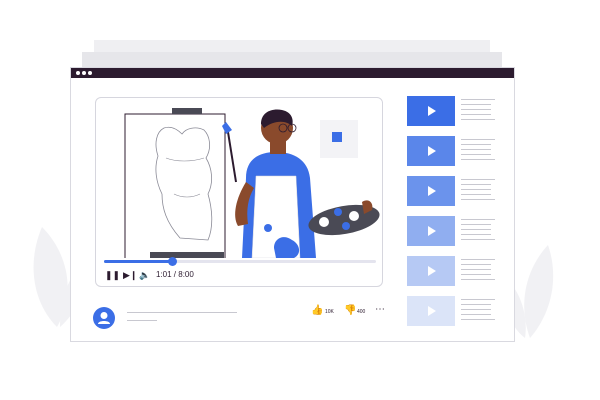  I want to click on channel-avatar, so click(104, 318).